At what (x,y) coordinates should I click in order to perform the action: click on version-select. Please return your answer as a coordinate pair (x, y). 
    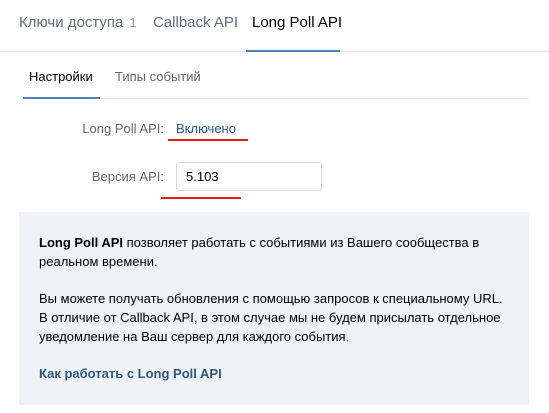
    Looking at the image, I should click on (249, 176).